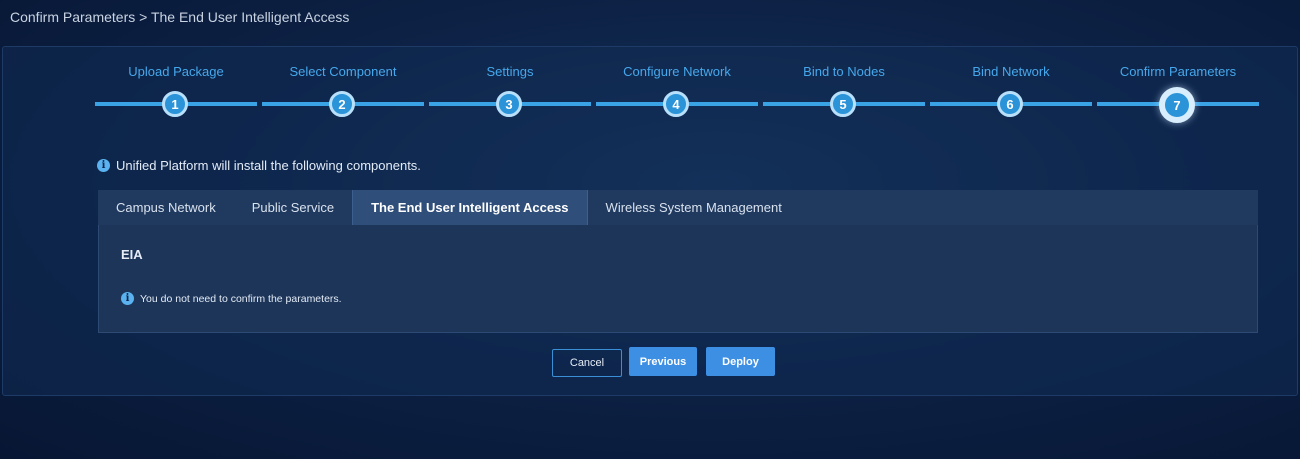 The width and height of the screenshot is (1300, 459). I want to click on step-number: 6, so click(1010, 104).